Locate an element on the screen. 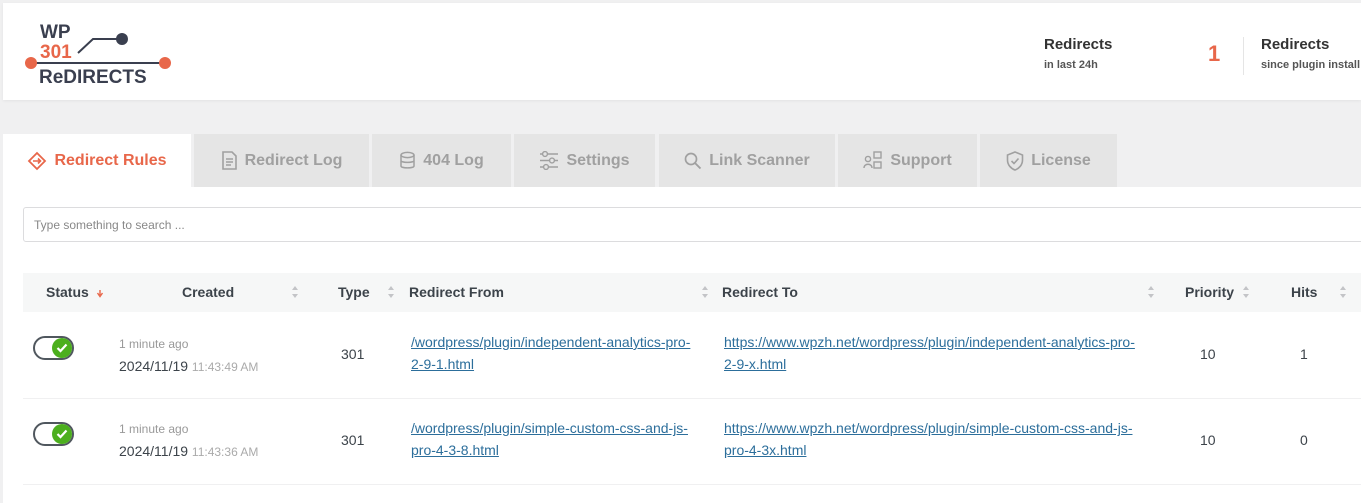 Image resolution: width=1361 pixels, height=503 pixels. logo-text-wp: WP is located at coordinates (55, 32).